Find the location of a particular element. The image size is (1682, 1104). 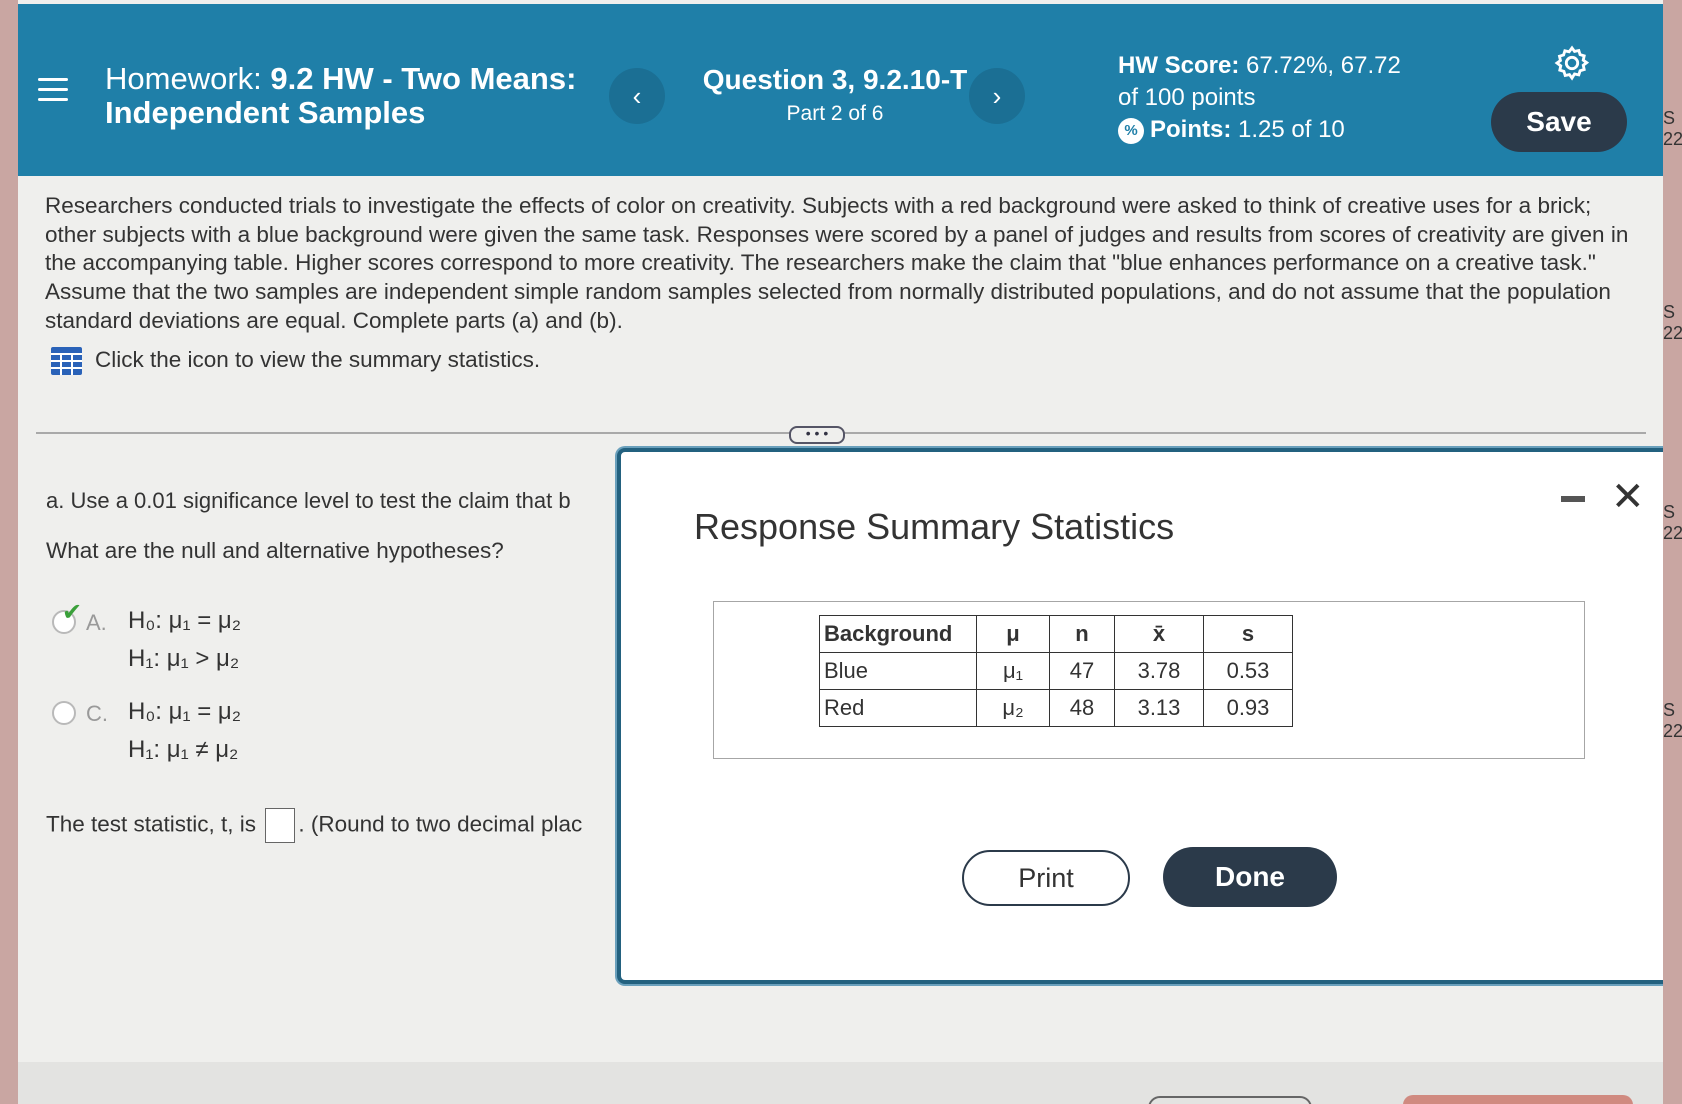

cell-background: Red is located at coordinates (898, 708).